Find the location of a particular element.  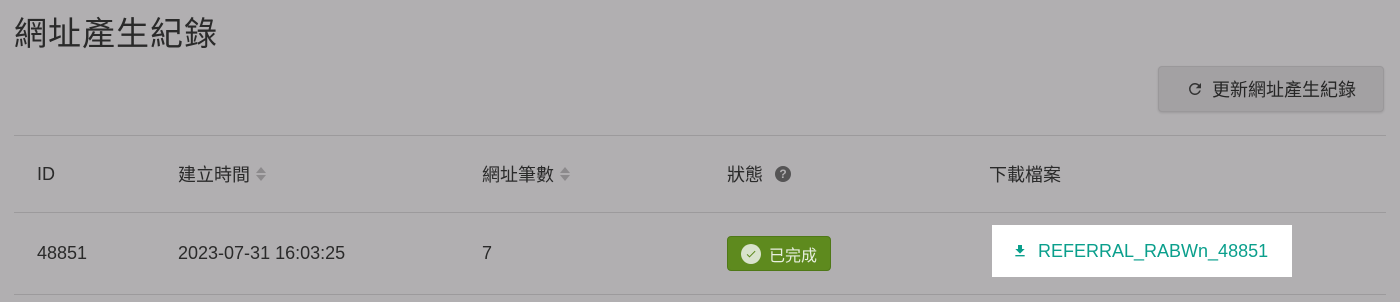

table-top-divider is located at coordinates (700, 135).